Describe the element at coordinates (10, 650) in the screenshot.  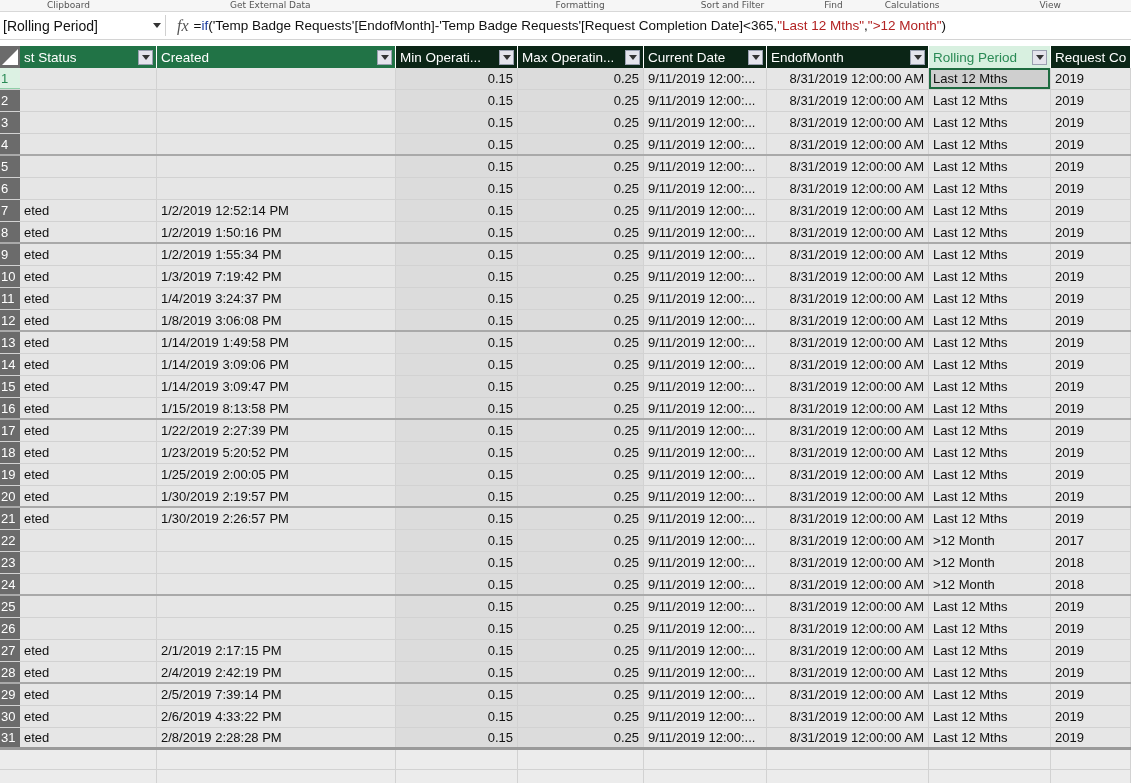
I see `row-header: 27` at that location.